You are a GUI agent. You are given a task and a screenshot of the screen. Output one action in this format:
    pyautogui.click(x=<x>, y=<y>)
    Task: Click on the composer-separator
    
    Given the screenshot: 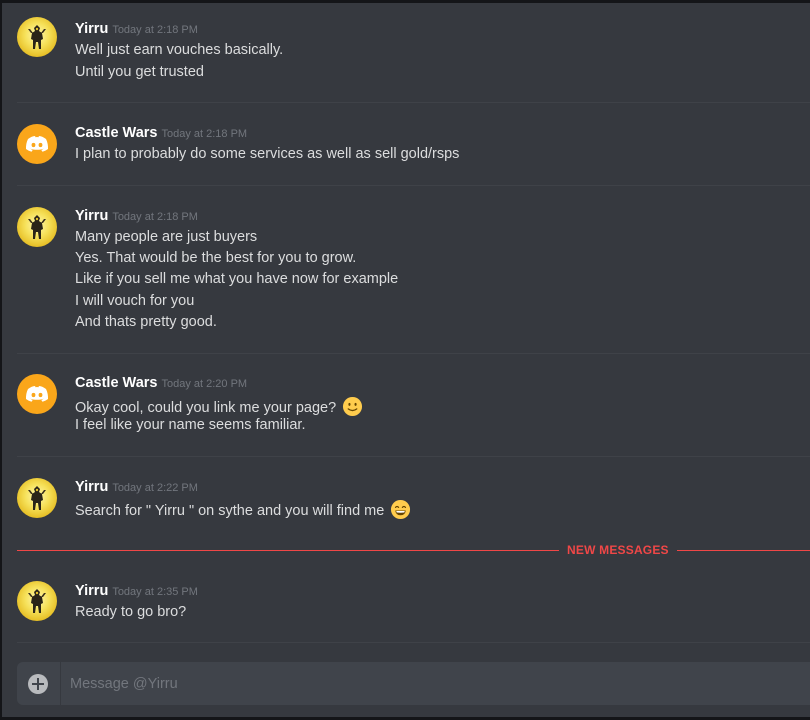 What is the action you would take?
    pyautogui.click(x=60, y=683)
    